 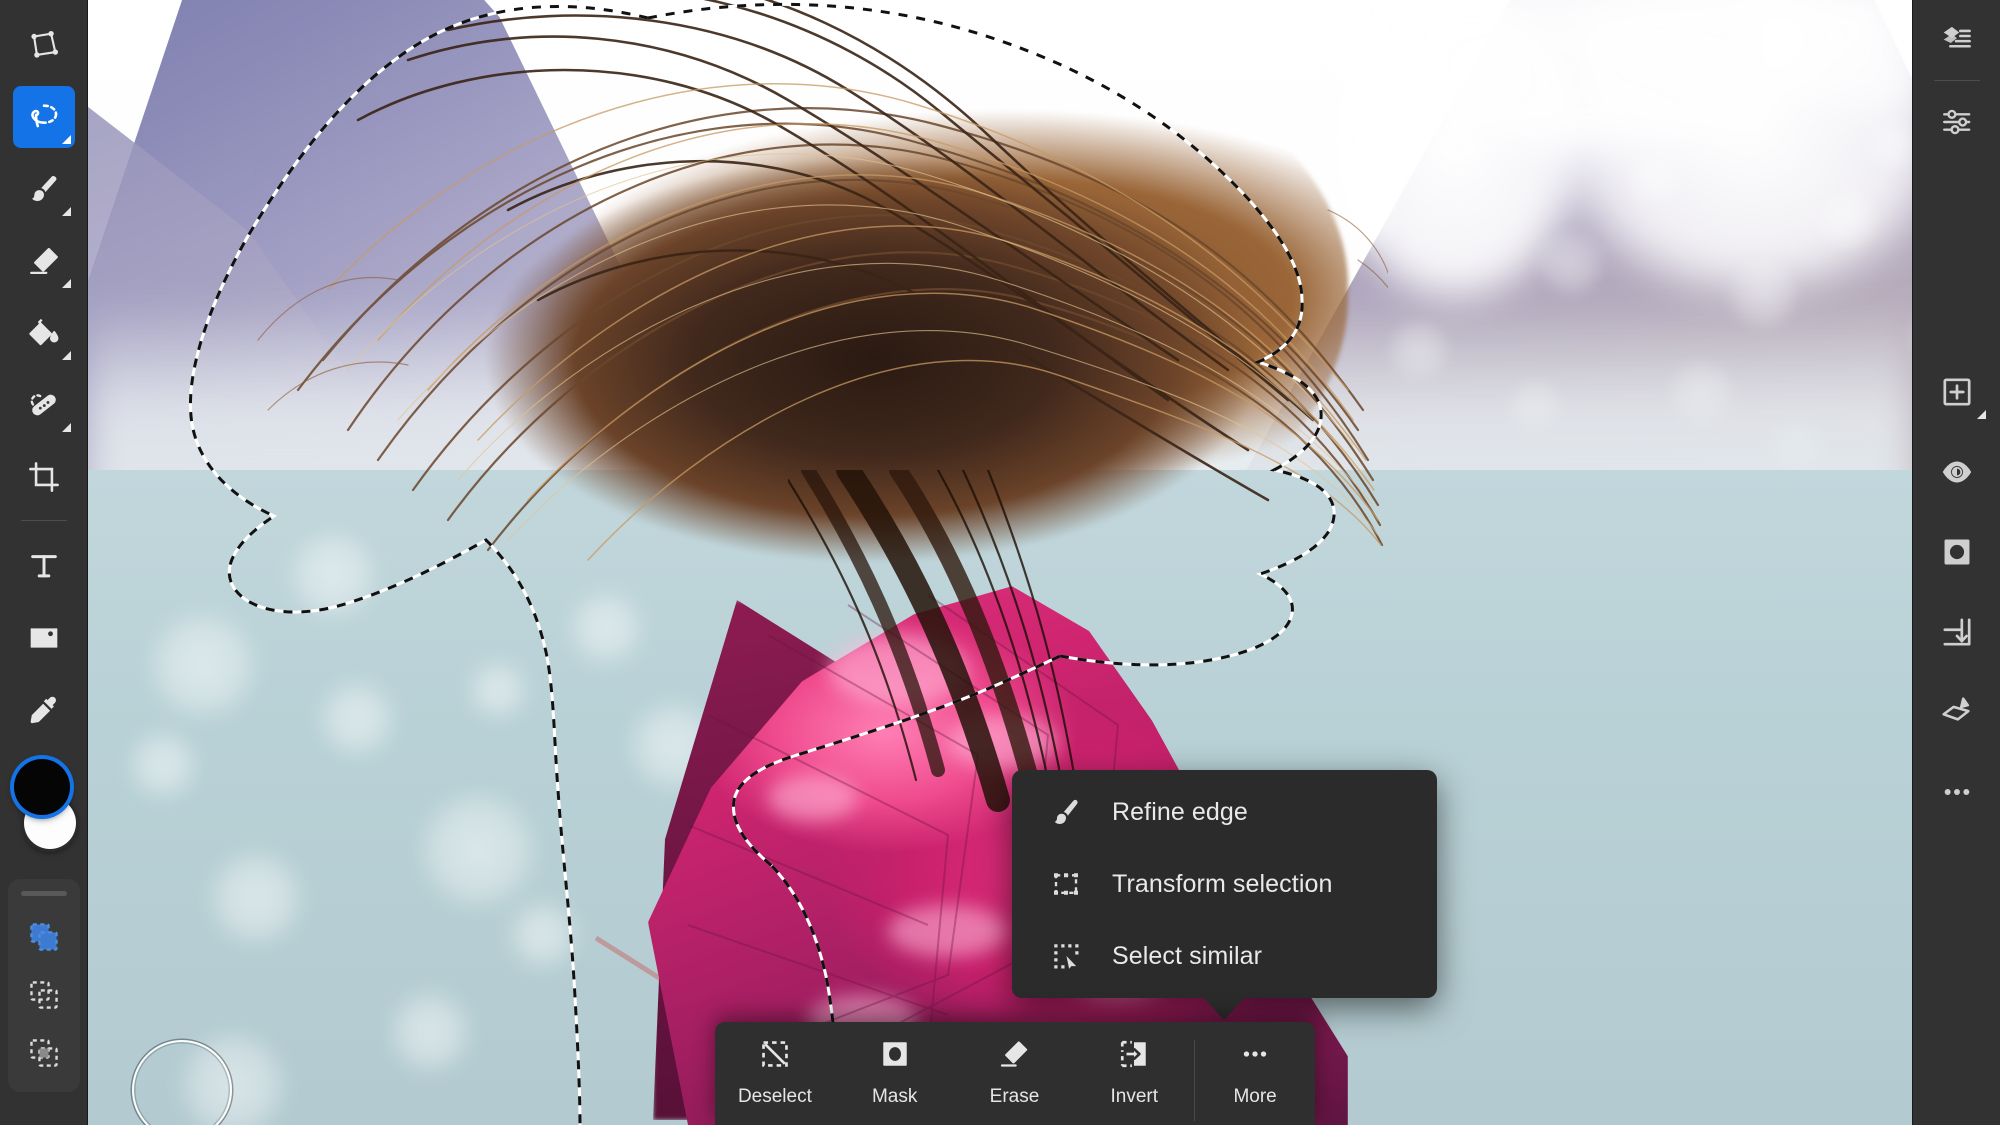 What do you see at coordinates (1957, 39) in the screenshot?
I see `panel-layers` at bounding box center [1957, 39].